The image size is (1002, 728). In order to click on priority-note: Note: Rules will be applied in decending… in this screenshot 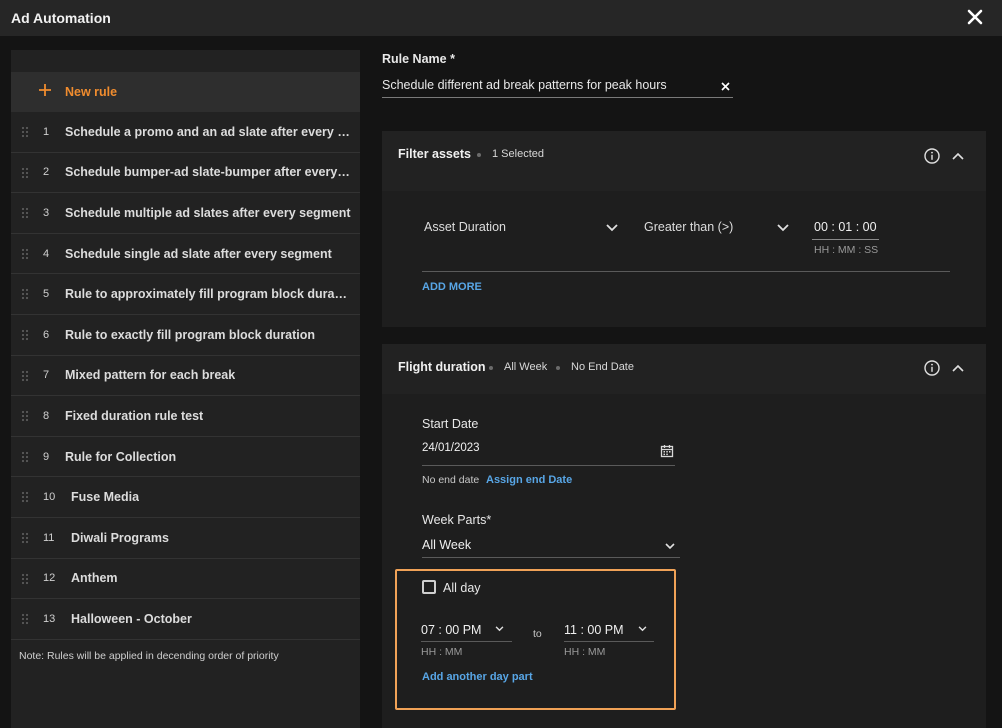, I will do `click(149, 656)`.